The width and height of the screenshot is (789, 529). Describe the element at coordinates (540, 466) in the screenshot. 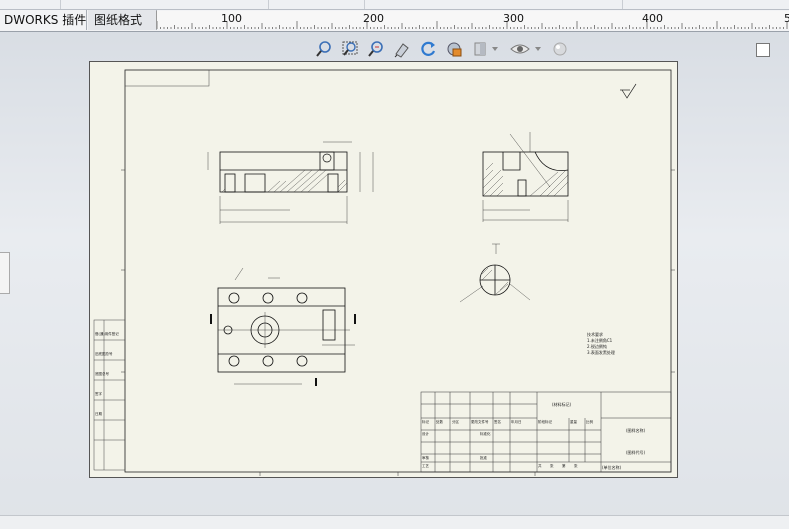

I see `tb-label: 共` at that location.